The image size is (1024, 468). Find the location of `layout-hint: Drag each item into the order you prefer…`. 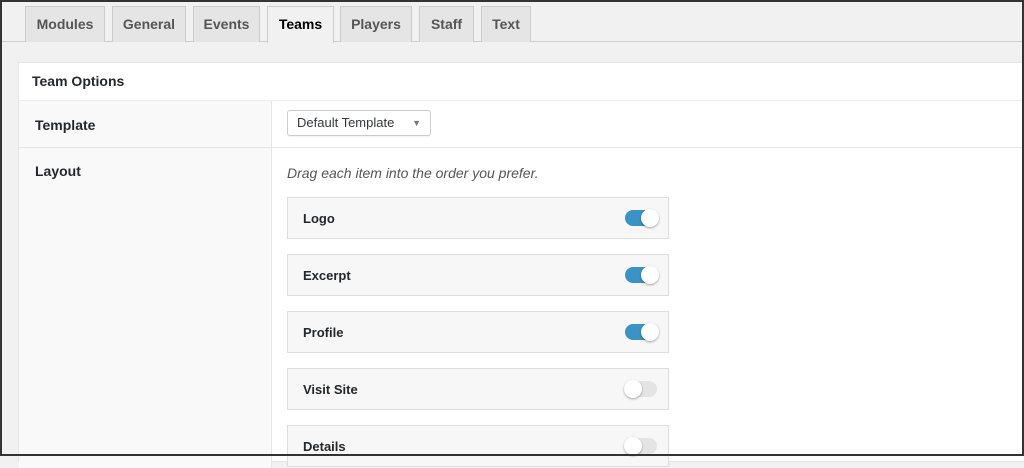

layout-hint: Drag each item into the order you prefer… is located at coordinates (413, 173).